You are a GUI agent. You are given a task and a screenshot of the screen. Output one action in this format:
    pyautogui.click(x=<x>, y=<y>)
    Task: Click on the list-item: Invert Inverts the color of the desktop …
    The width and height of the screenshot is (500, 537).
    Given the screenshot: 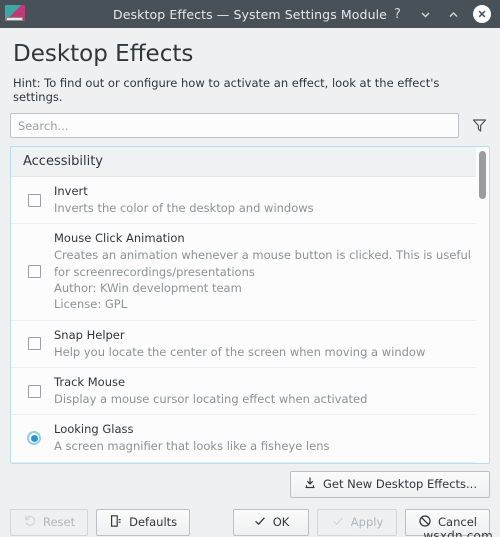 What is the action you would take?
    pyautogui.click(x=250, y=201)
    